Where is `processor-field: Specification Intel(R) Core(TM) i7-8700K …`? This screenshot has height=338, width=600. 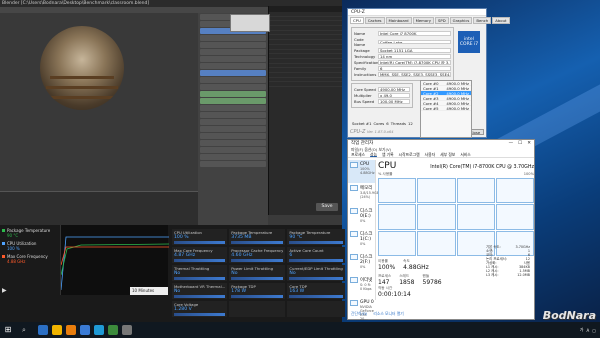 processor-field: Specification Intel(R) Core(TM) i7-8700K … is located at coordinates (402, 62).